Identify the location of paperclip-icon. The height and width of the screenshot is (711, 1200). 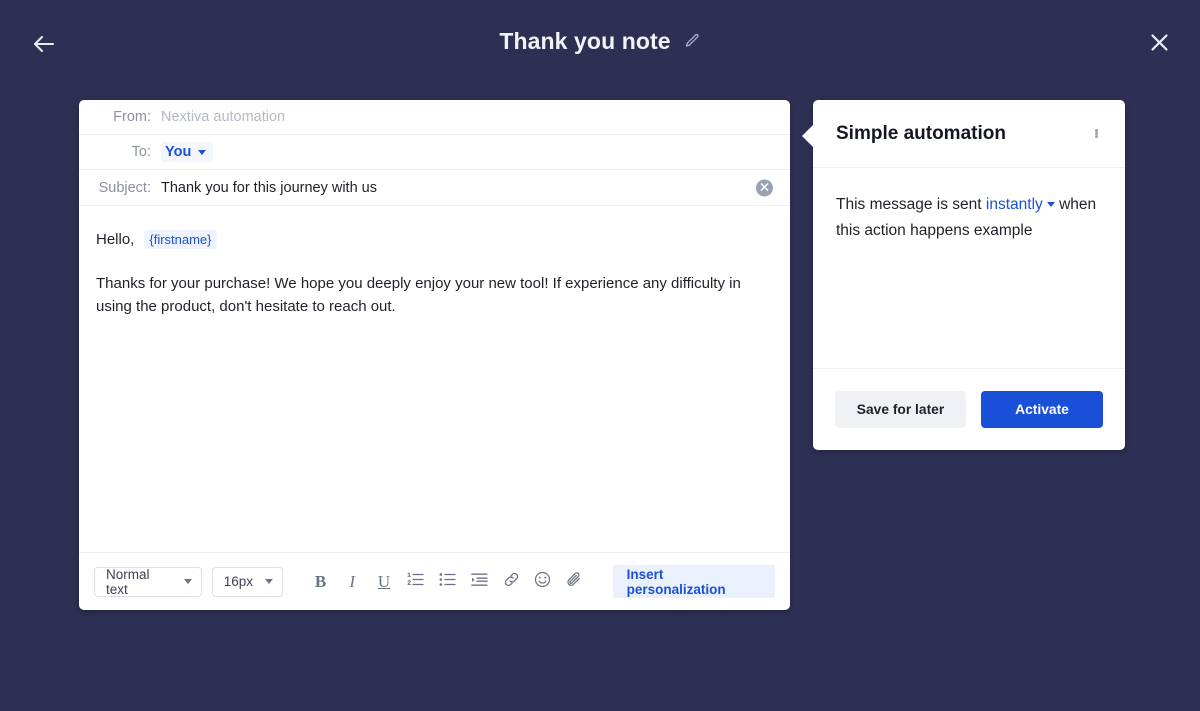
(574, 582).